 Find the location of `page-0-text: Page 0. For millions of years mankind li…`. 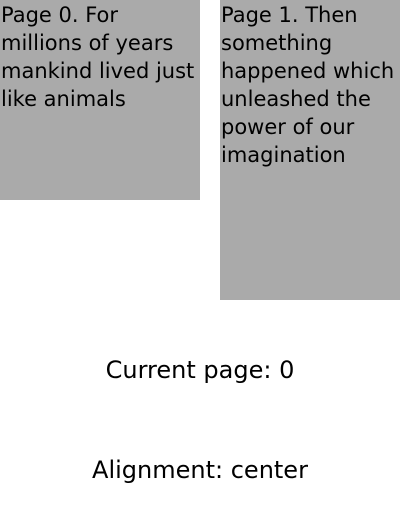

page-0-text: Page 0. For millions of years mankind li… is located at coordinates (98, 57).